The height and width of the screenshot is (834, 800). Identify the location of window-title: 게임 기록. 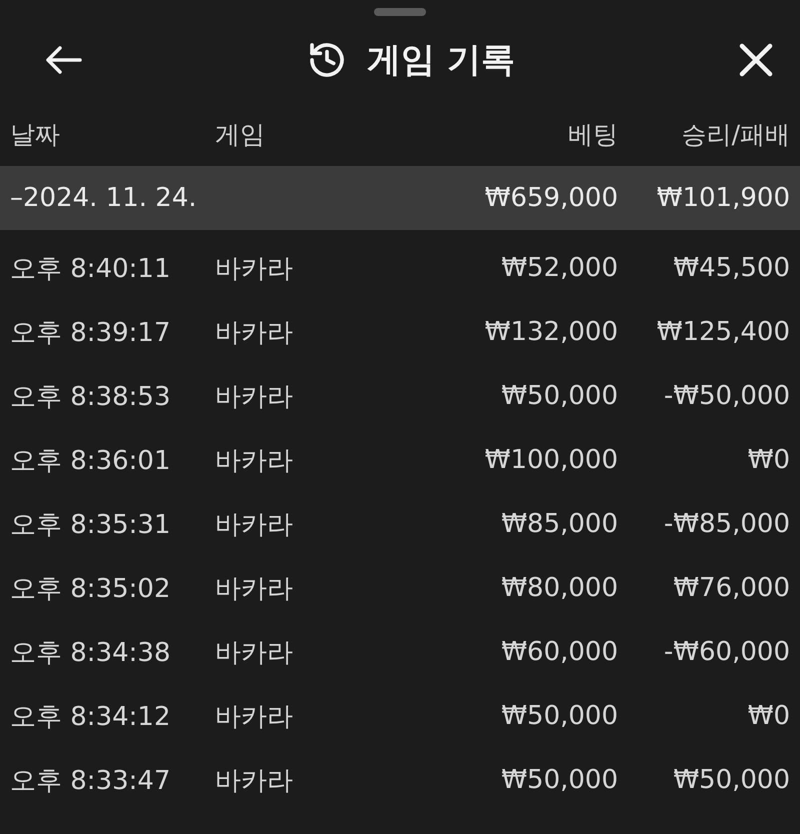
(441, 60).